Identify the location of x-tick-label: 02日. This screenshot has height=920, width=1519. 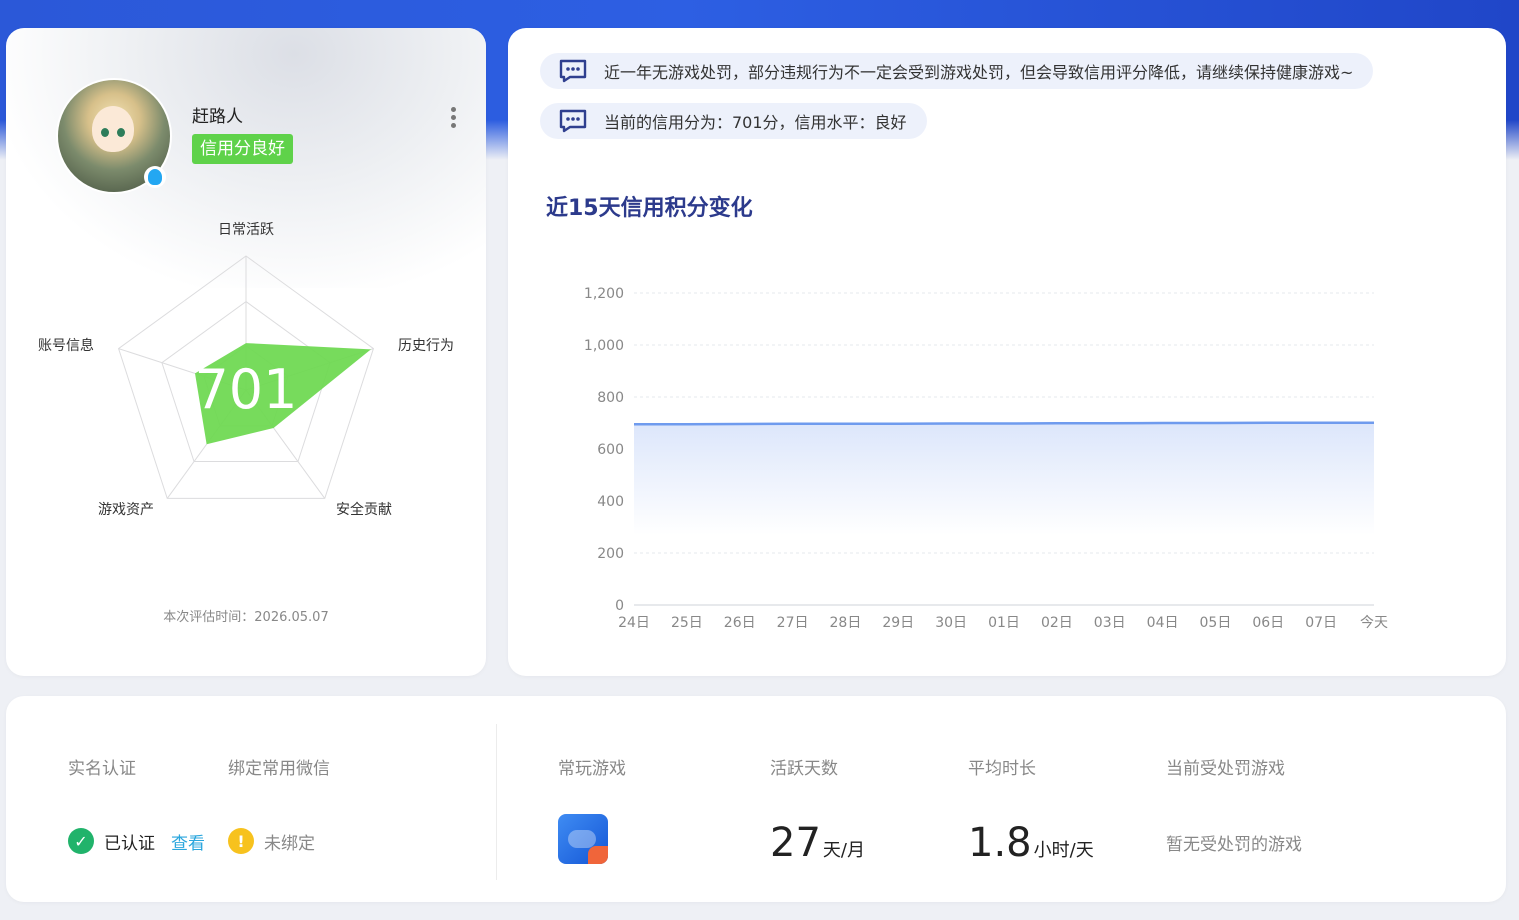
(1057, 623).